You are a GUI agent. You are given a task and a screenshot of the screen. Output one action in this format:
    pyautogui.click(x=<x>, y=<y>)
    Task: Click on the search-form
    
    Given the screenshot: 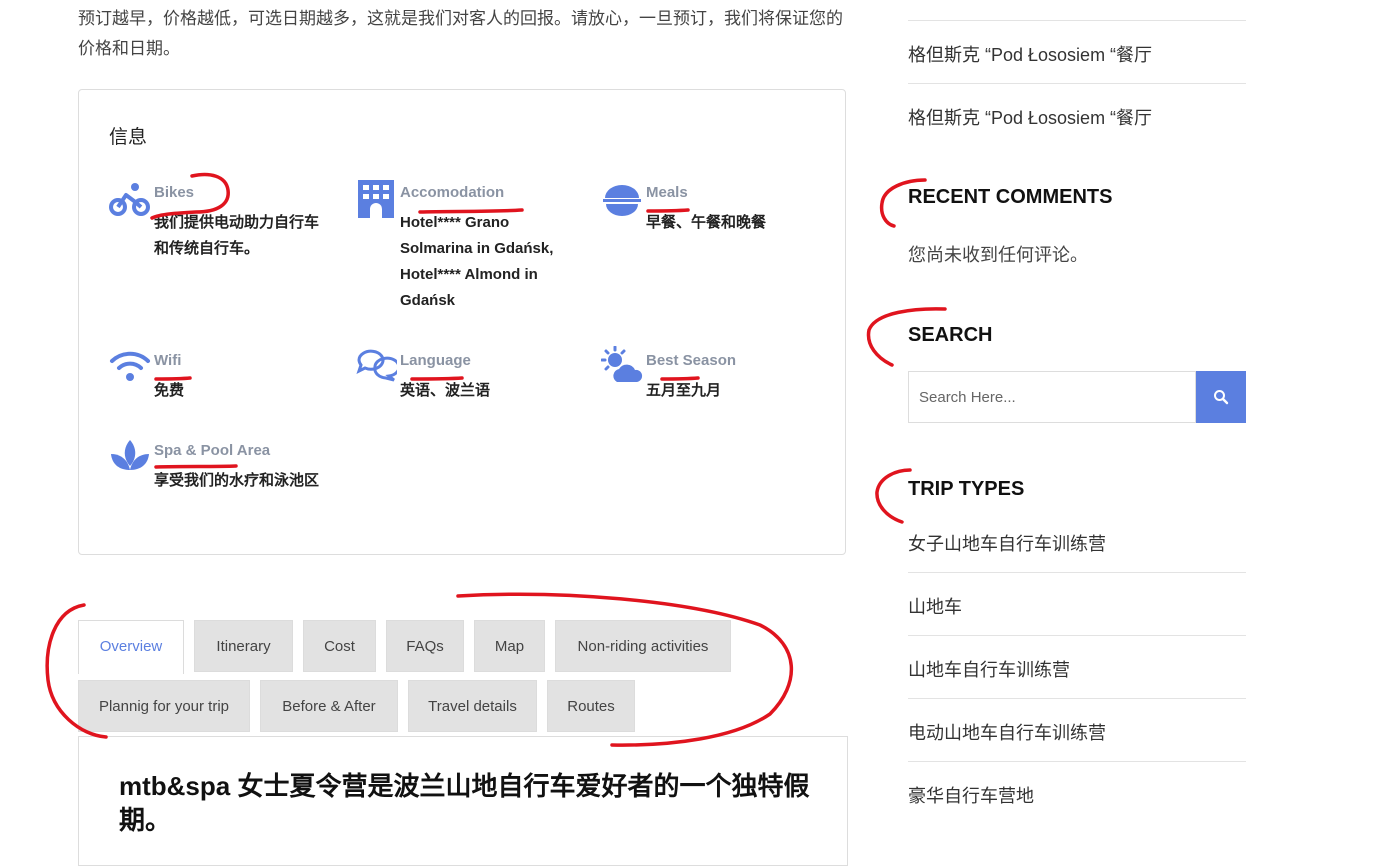 What is the action you would take?
    pyautogui.click(x=1077, y=397)
    